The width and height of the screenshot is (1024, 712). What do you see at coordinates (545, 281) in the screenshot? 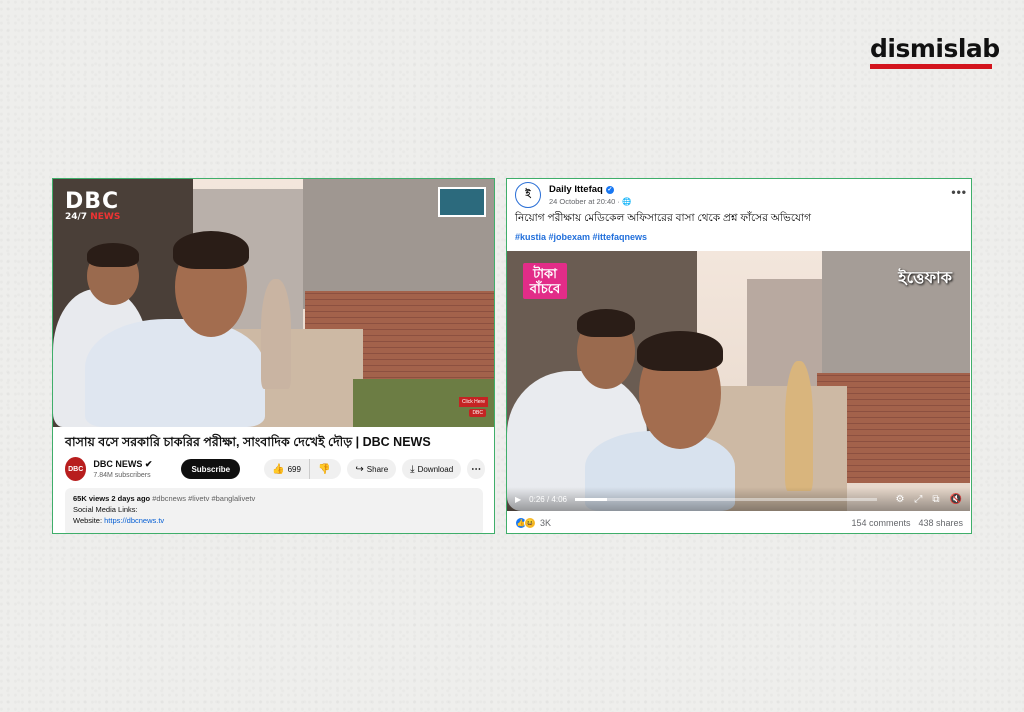
I see `taka-bachbe-overlay: টাকা বাঁচবে` at bounding box center [545, 281].